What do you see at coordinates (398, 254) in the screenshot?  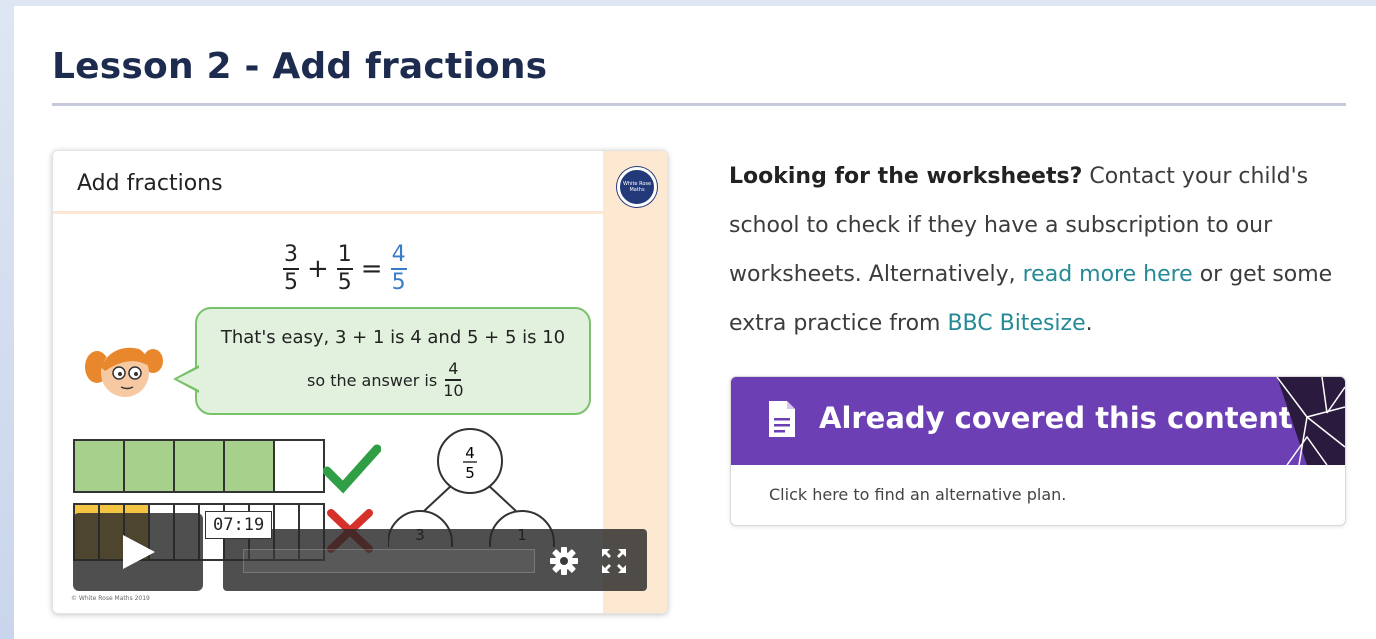 I see `fraction-answer-num: 4` at bounding box center [398, 254].